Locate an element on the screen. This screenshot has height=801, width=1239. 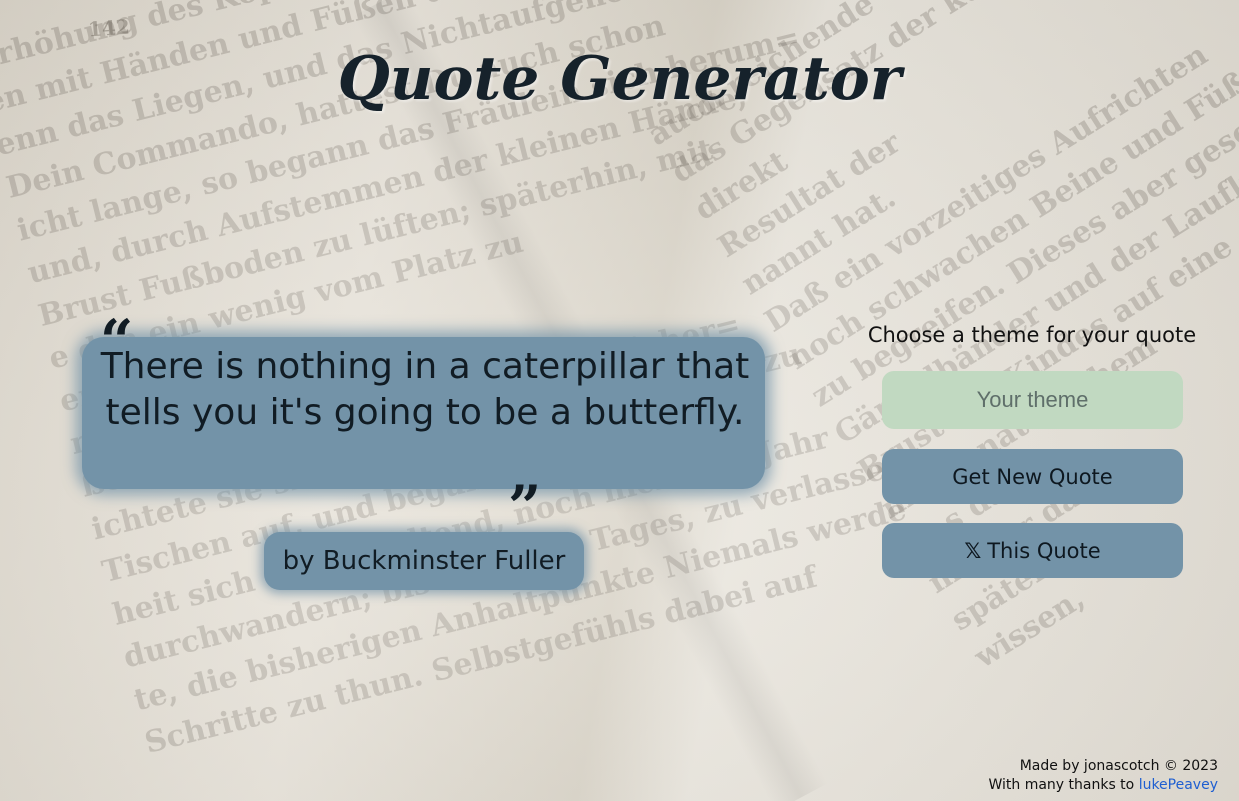
footer-thanks: With many thanks to lukePeavey is located at coordinates (1103, 785).